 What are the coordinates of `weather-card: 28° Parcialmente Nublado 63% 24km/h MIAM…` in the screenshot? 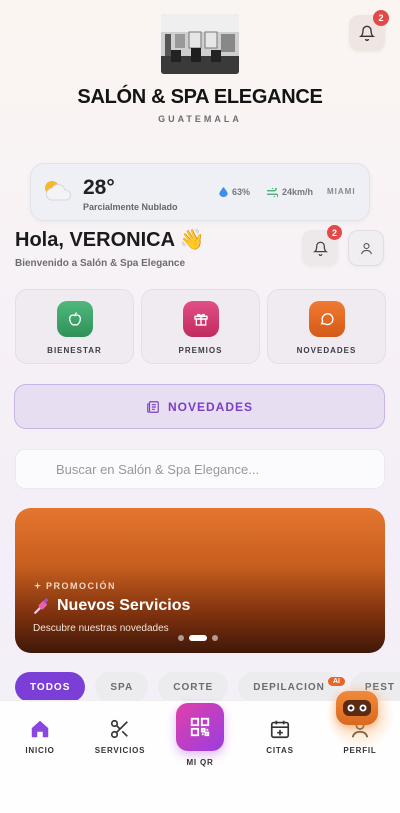 It's located at (200, 192).